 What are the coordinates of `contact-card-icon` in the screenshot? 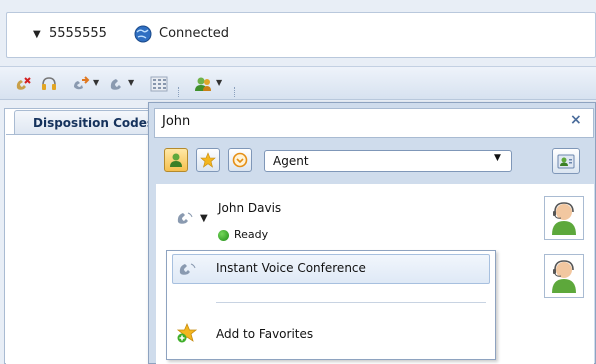 It's located at (566, 161).